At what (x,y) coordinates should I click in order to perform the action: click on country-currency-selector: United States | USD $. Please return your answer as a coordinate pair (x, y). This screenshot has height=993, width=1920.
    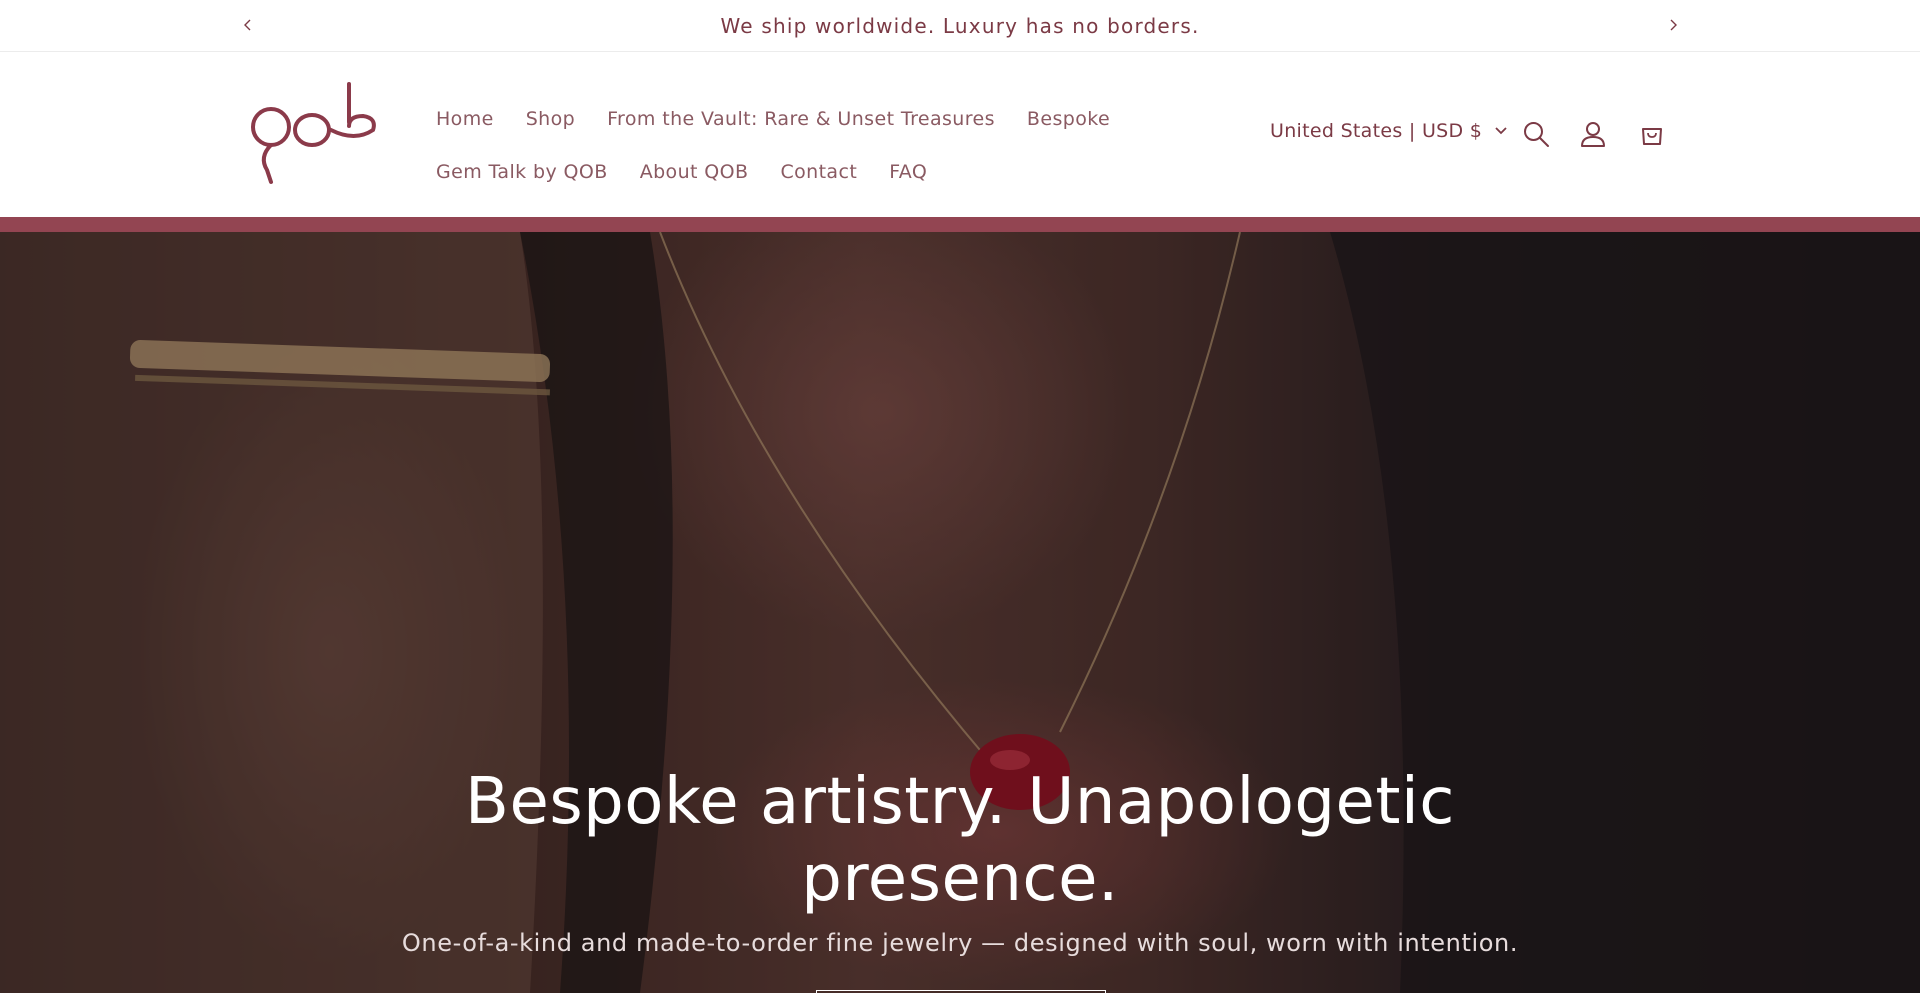
    Looking at the image, I should click on (1389, 131).